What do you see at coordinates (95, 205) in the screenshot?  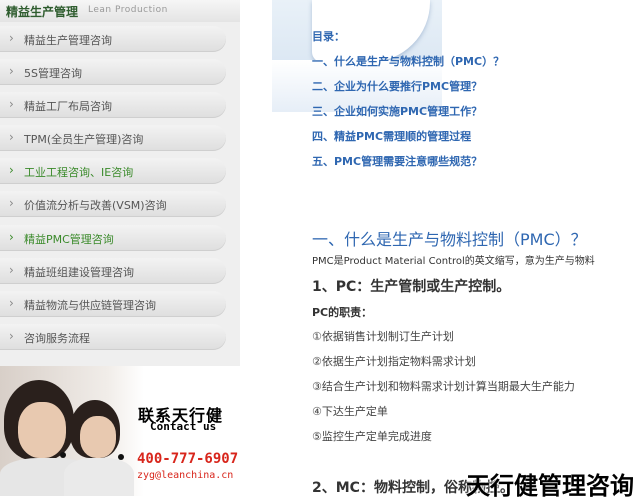 I see `sidebar-item-label: 价值流分析与改善(VSM)咨询` at bounding box center [95, 205].